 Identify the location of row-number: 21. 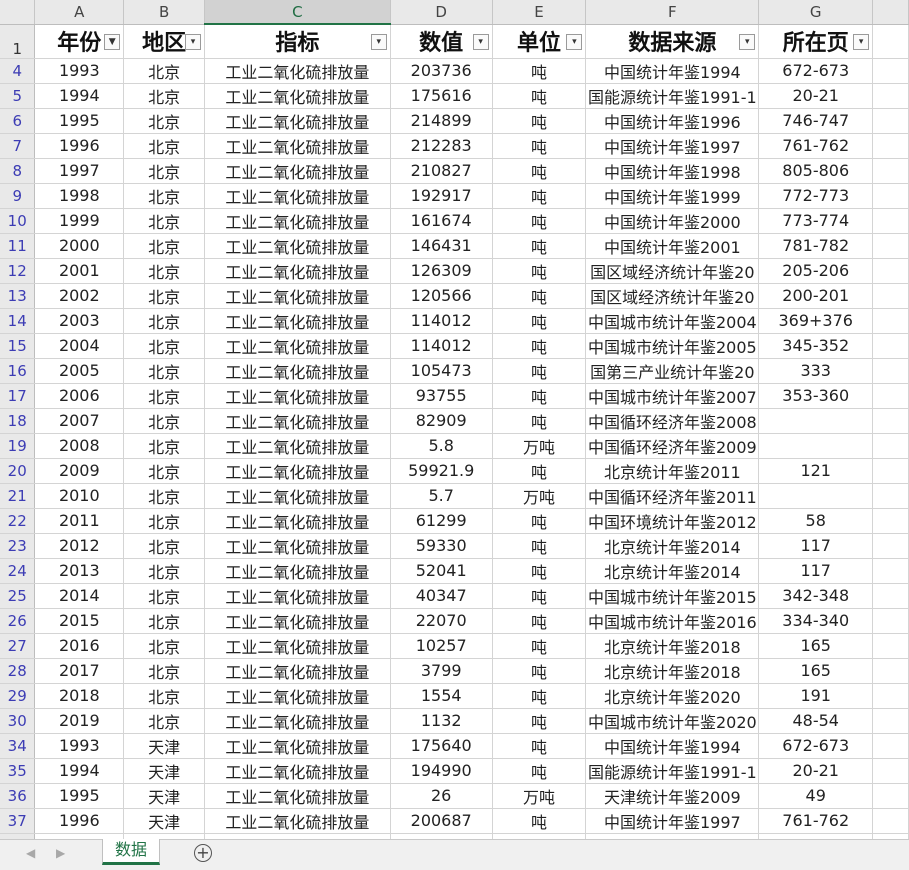
(18, 496).